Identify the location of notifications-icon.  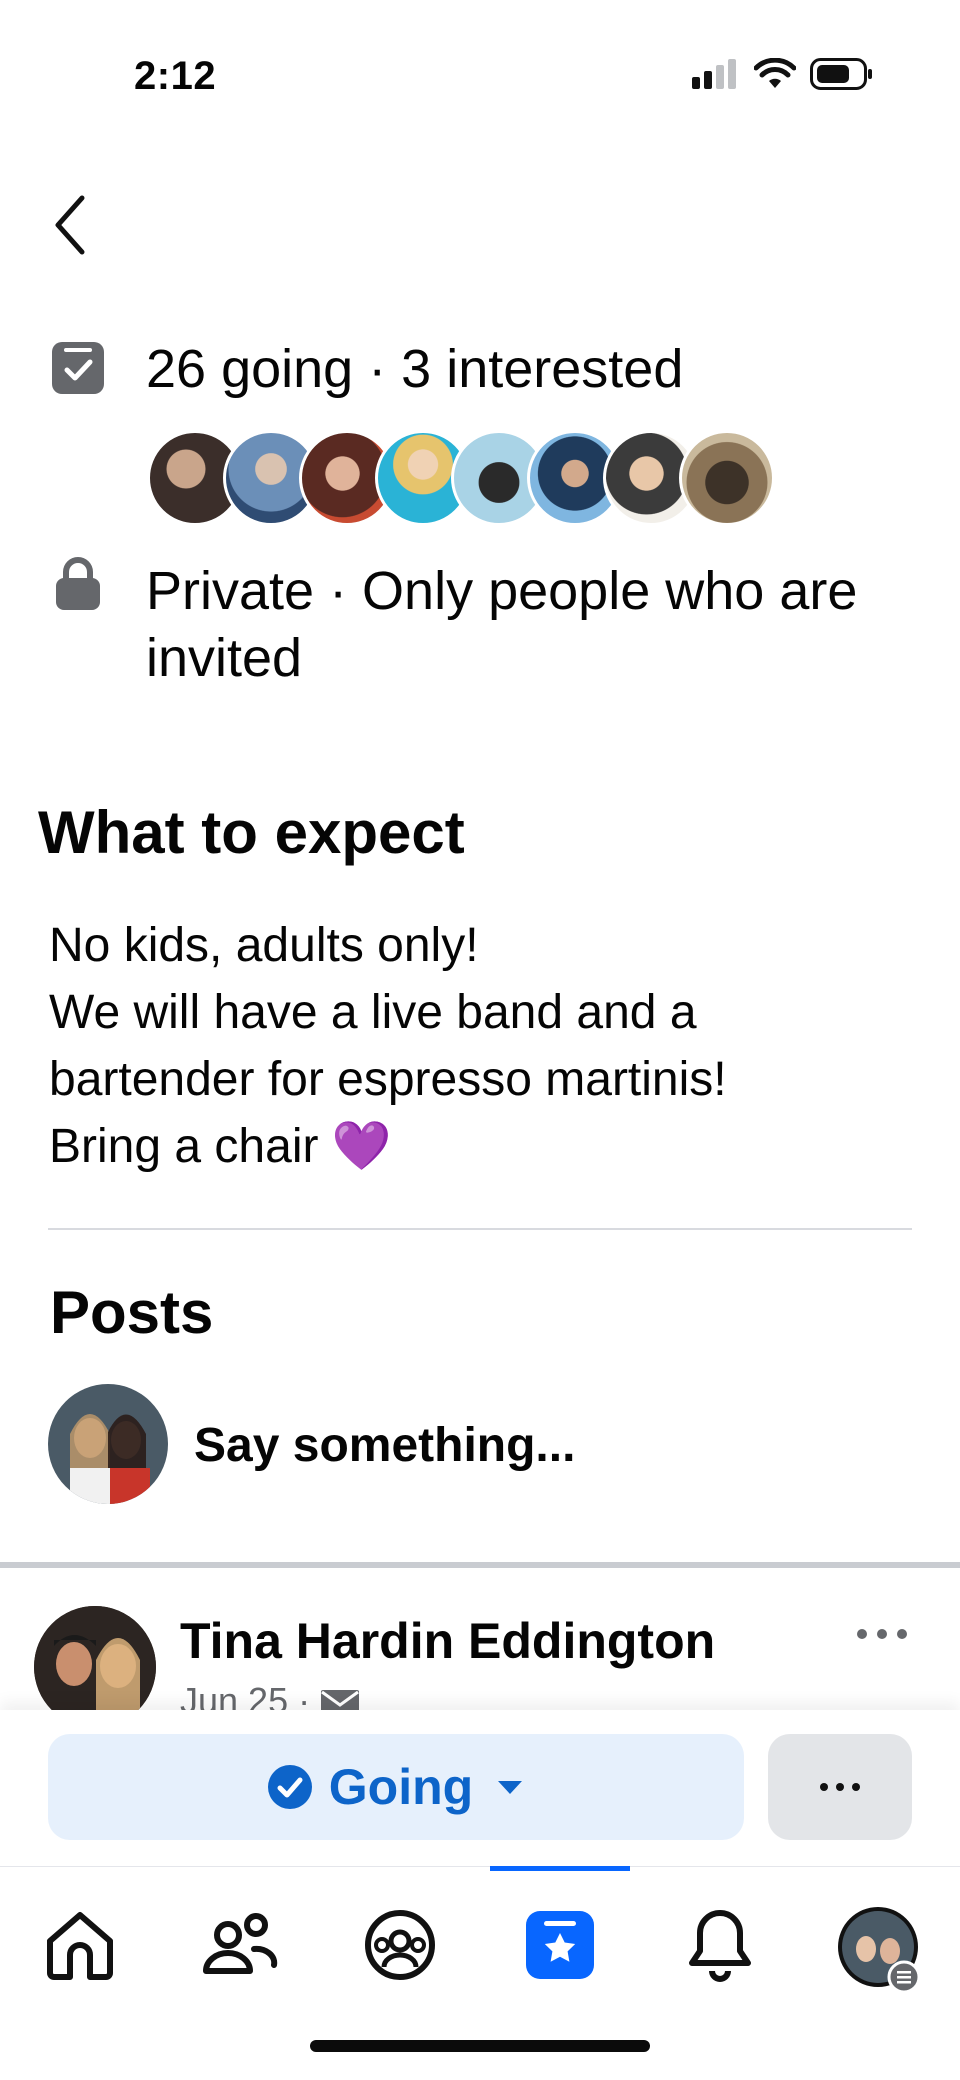
(720, 1946).